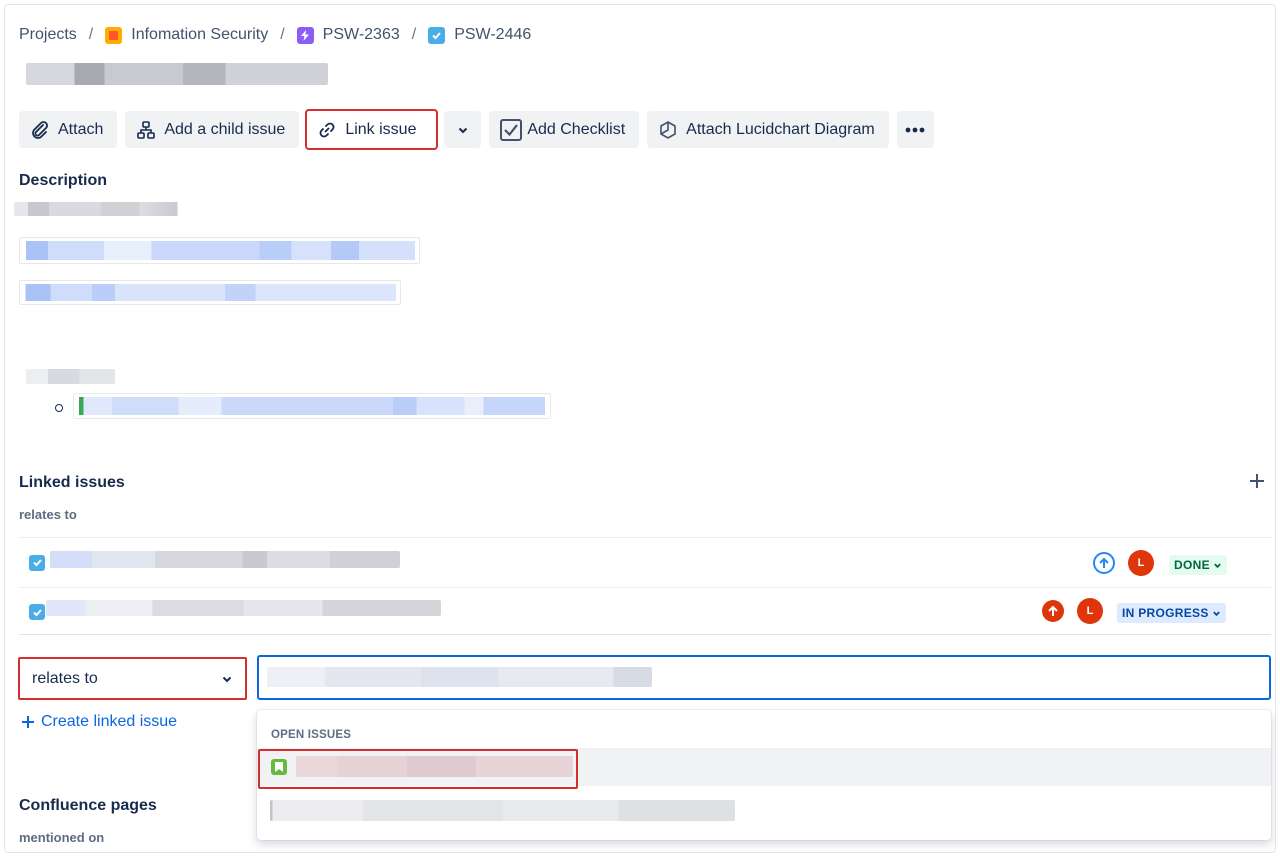 This screenshot has height=857, width=1280. I want to click on selection-highlight, so click(418, 769).